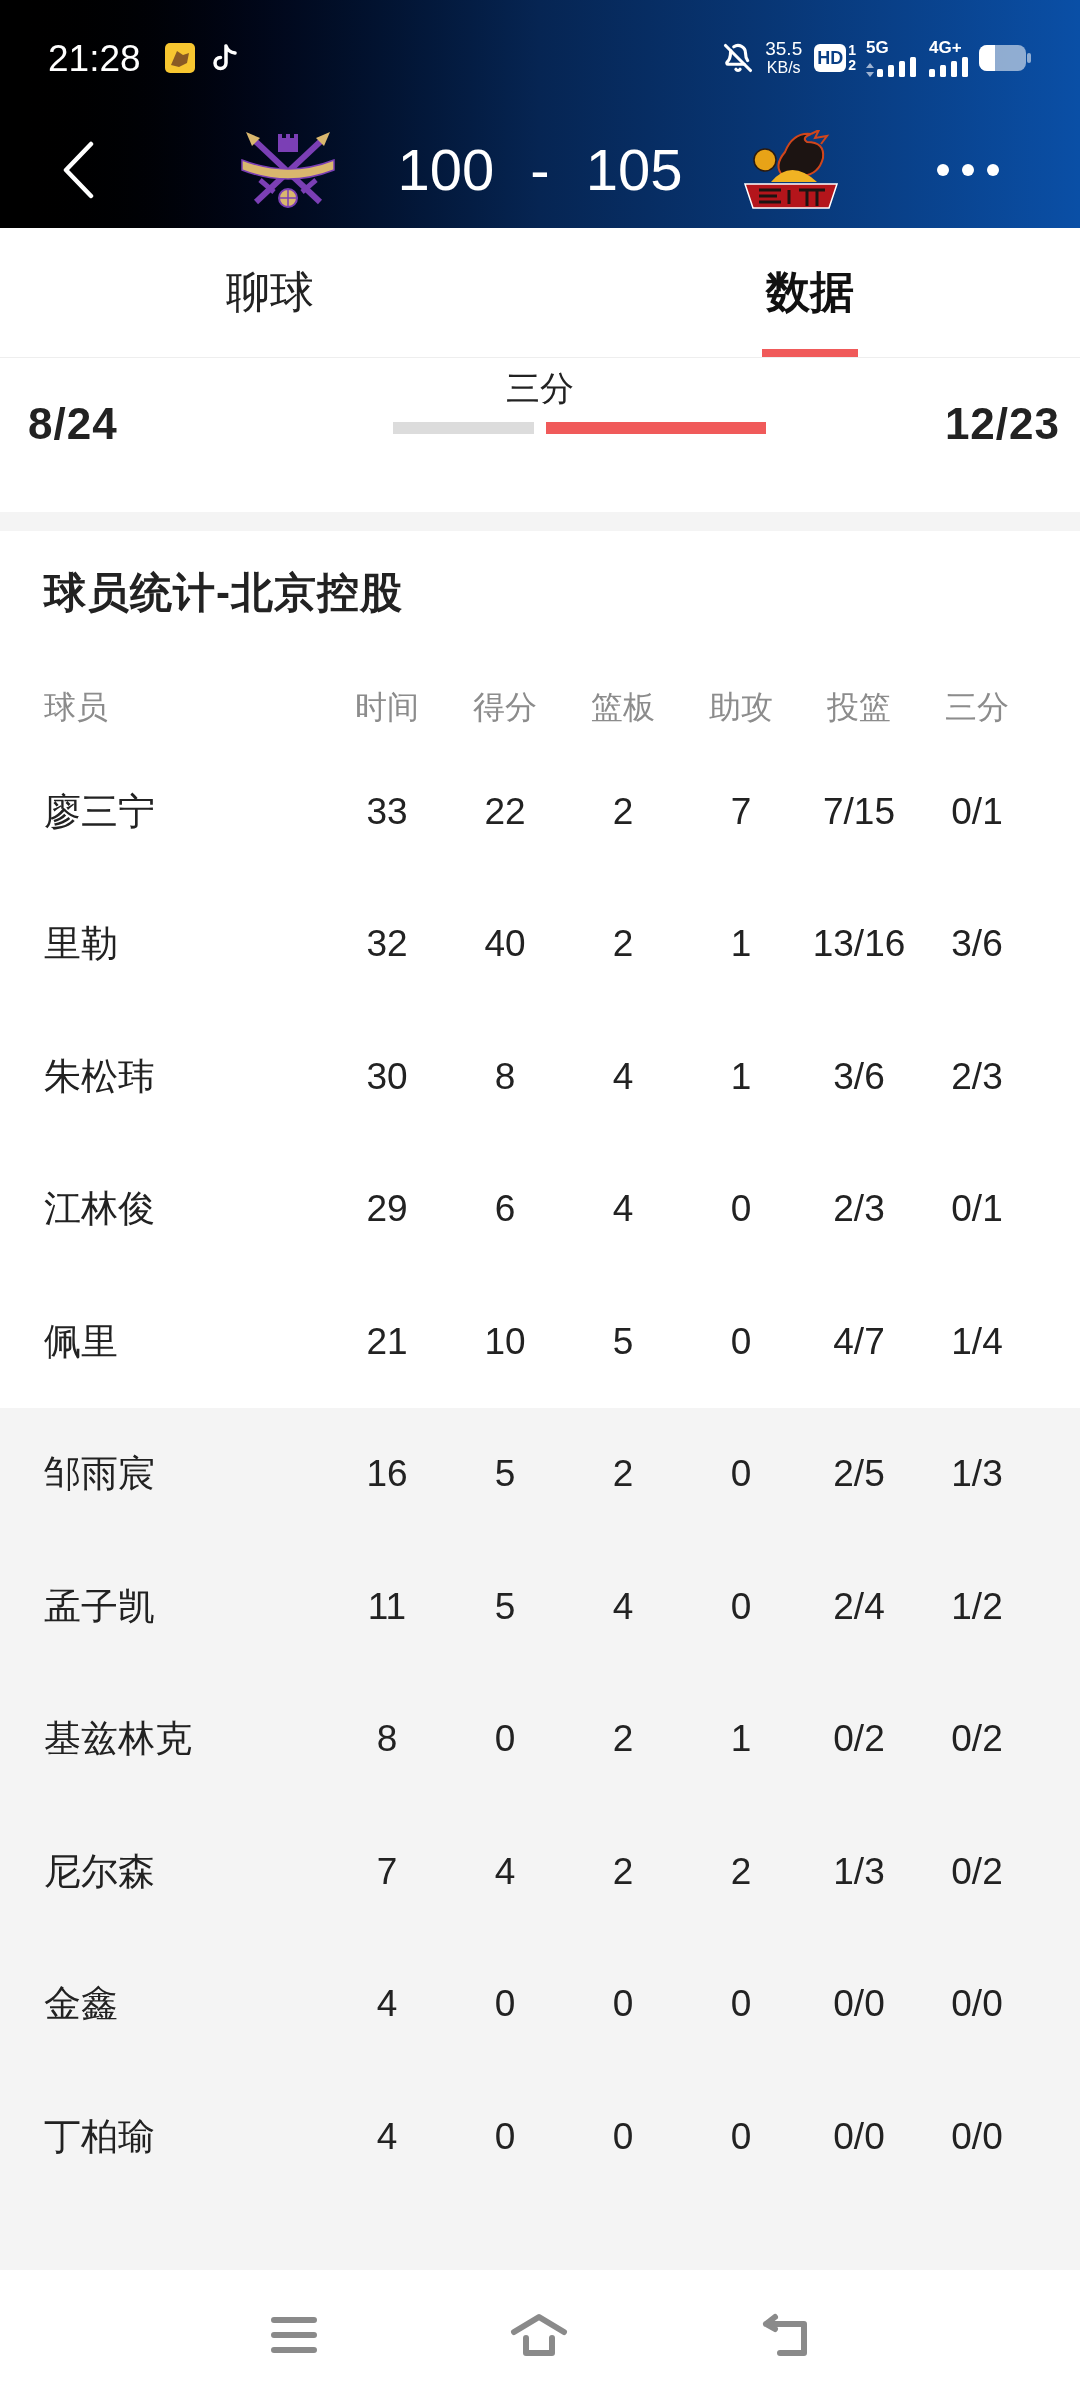 The width and height of the screenshot is (1080, 2400). I want to click on mute-icon, so click(738, 58).